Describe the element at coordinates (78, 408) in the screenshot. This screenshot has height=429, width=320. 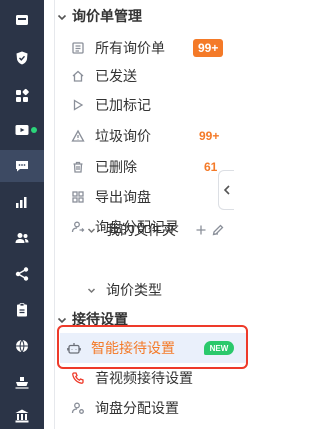
I see `user-gear-icon` at that location.